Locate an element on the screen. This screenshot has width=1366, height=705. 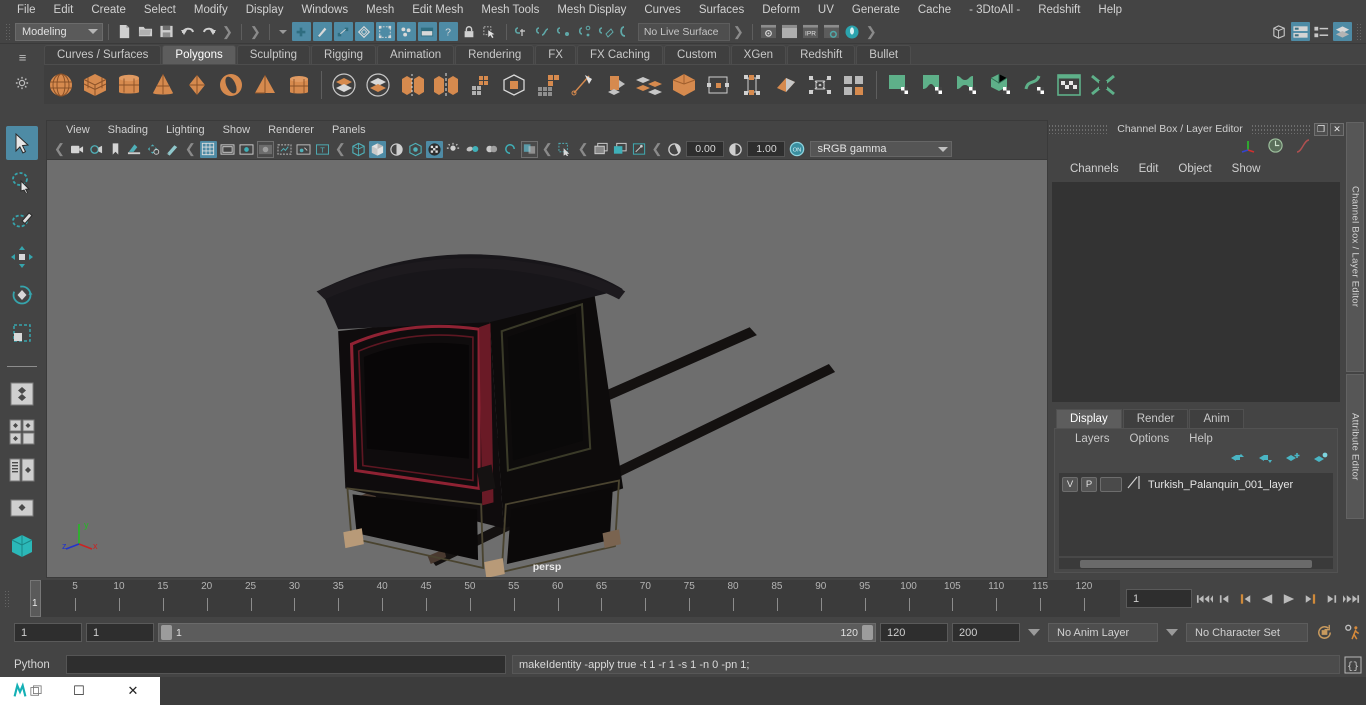
layer-row: V P Turkish_Palanquin_001_layer is located at coordinates (1196, 484).